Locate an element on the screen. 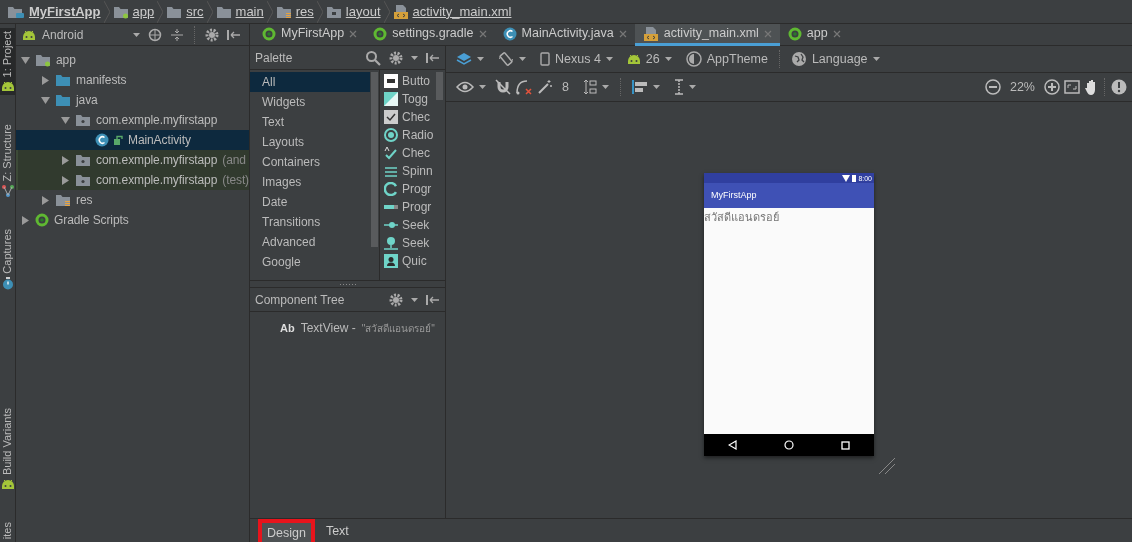  resource-folder-icon is located at coordinates (283, 11).